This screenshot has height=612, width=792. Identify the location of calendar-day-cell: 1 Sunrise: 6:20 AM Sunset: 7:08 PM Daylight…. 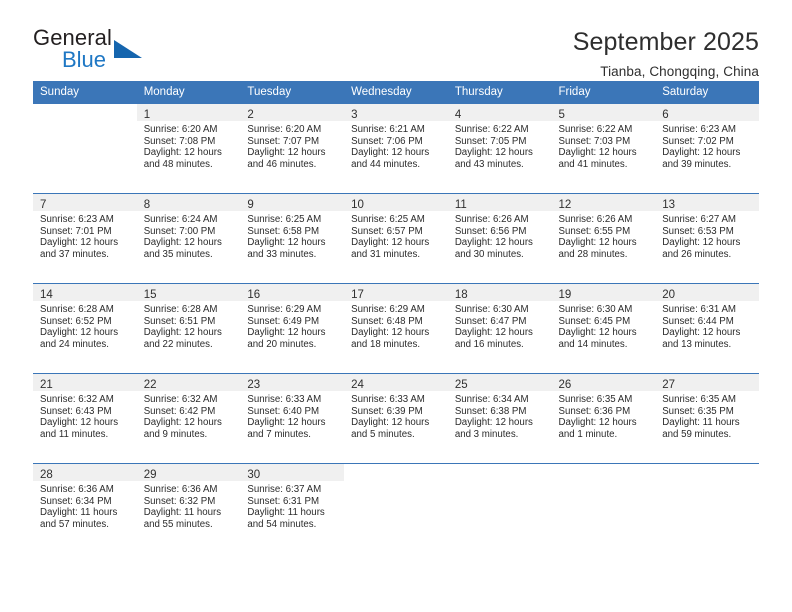
(188, 149).